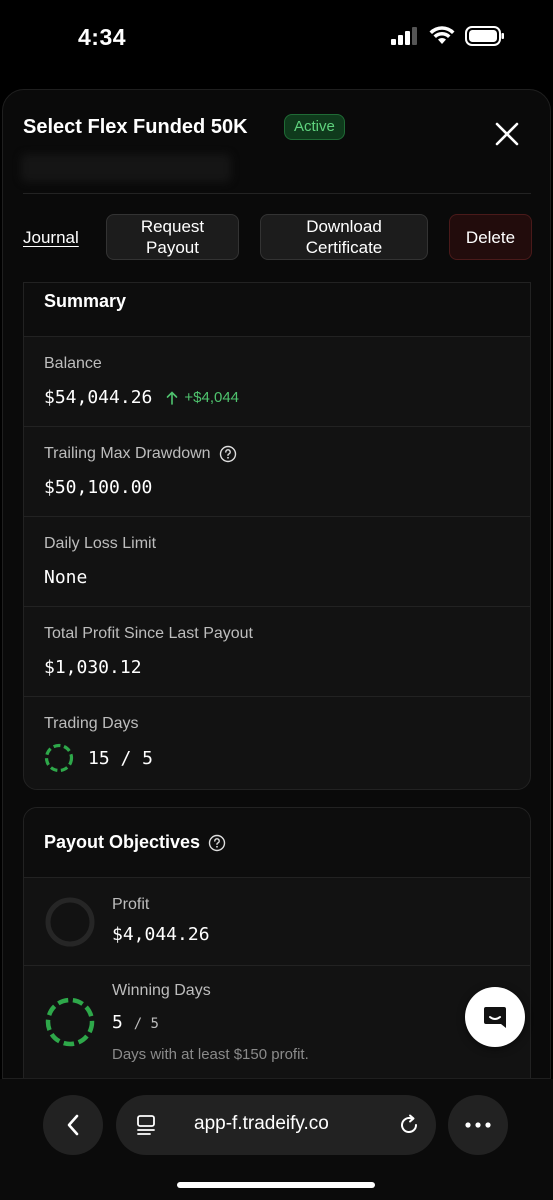  I want to click on balance-value: $54,044.26, so click(98, 397).